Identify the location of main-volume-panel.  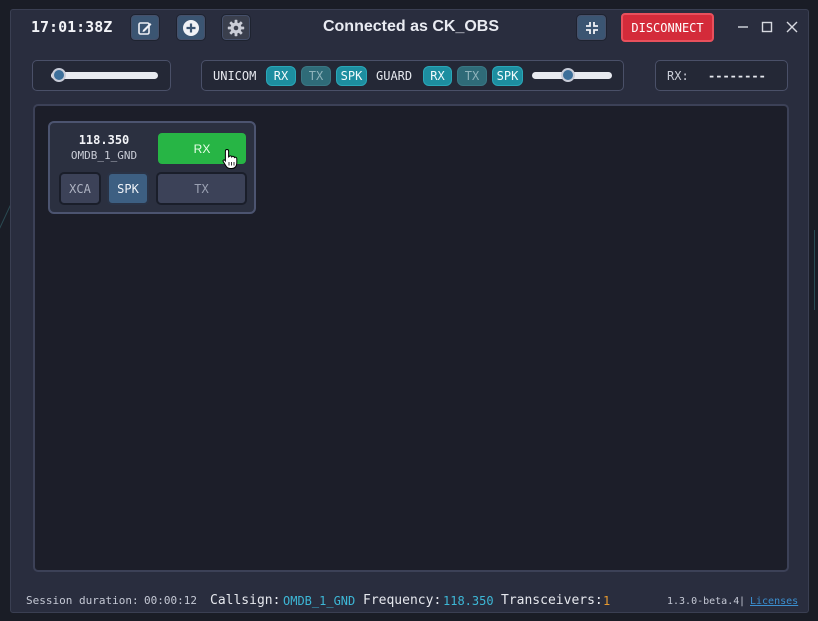
(101, 75).